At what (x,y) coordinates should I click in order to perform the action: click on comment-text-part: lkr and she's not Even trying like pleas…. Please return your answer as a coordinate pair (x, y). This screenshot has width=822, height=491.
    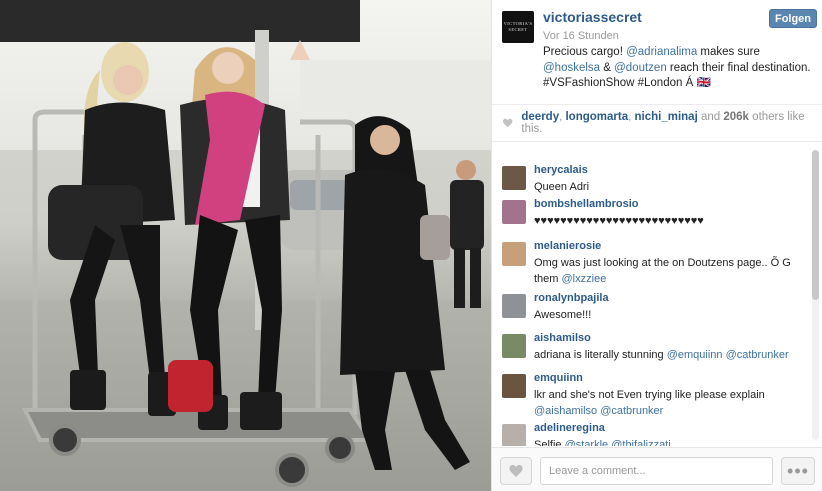
    Looking at the image, I should click on (649, 395).